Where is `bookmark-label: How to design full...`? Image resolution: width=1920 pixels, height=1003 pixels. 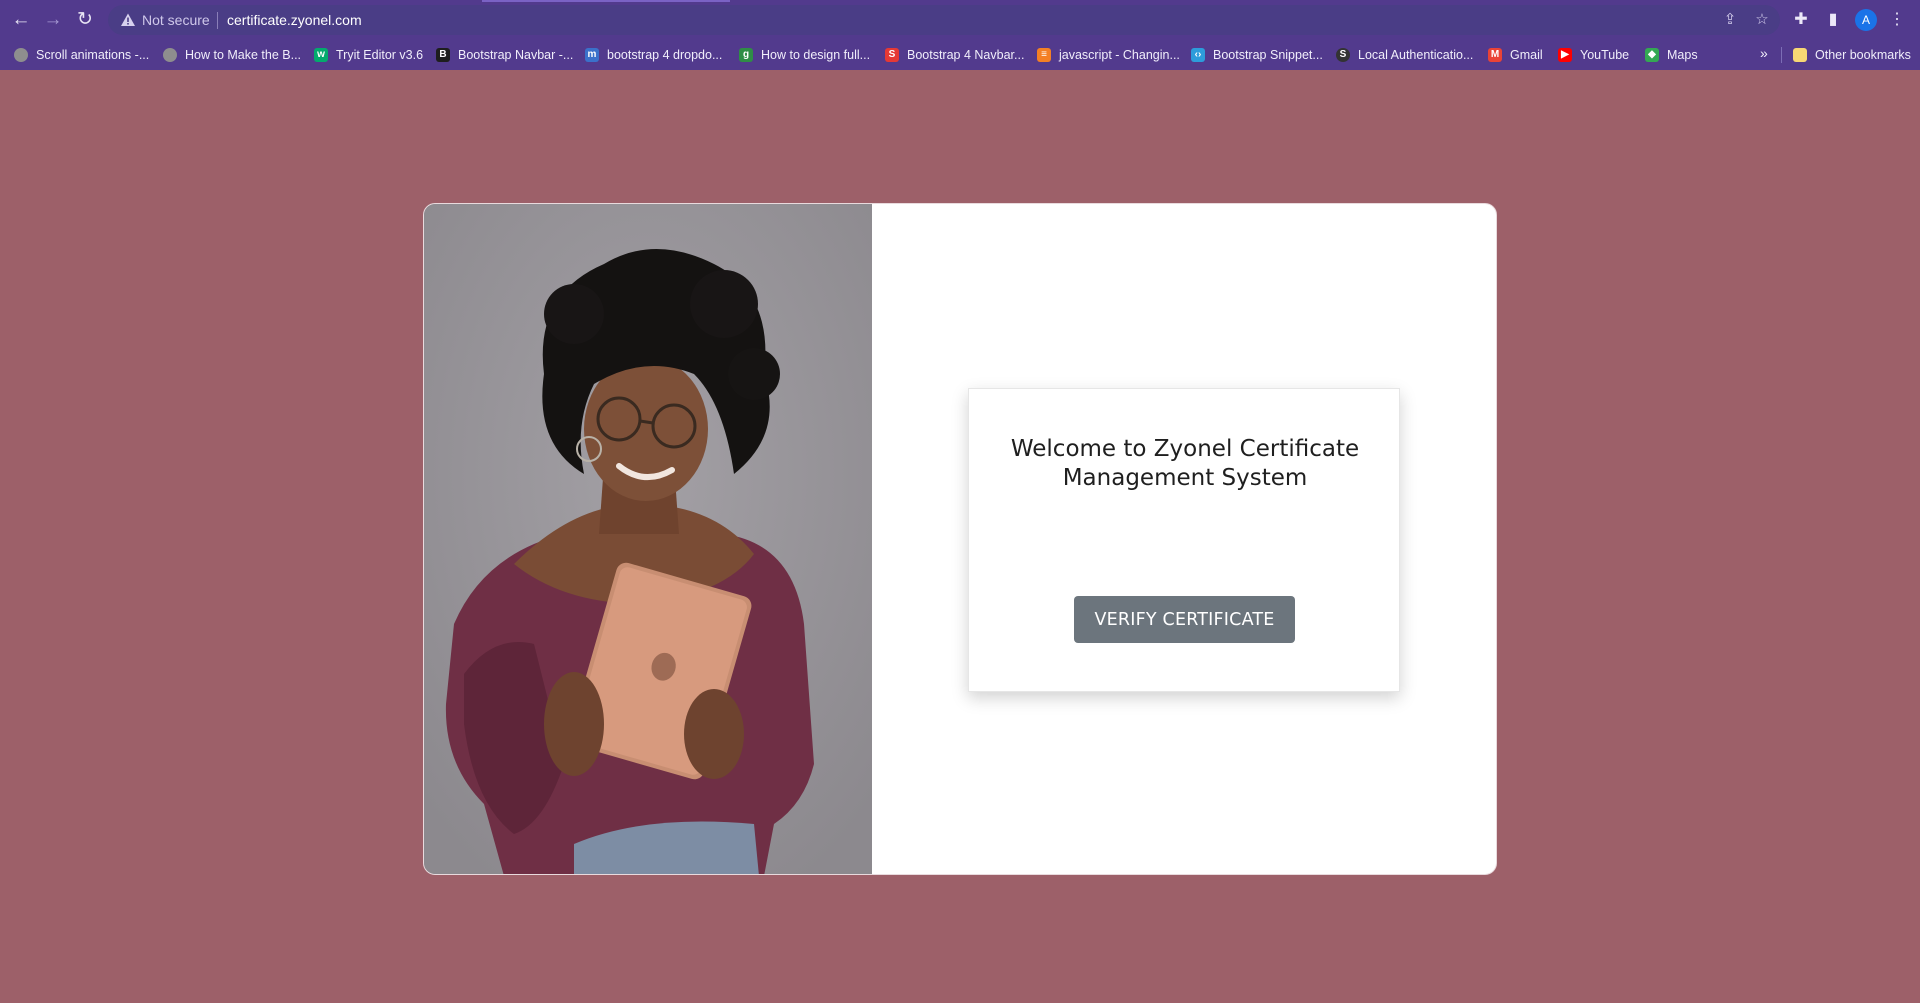 bookmark-label: How to design full... is located at coordinates (816, 55).